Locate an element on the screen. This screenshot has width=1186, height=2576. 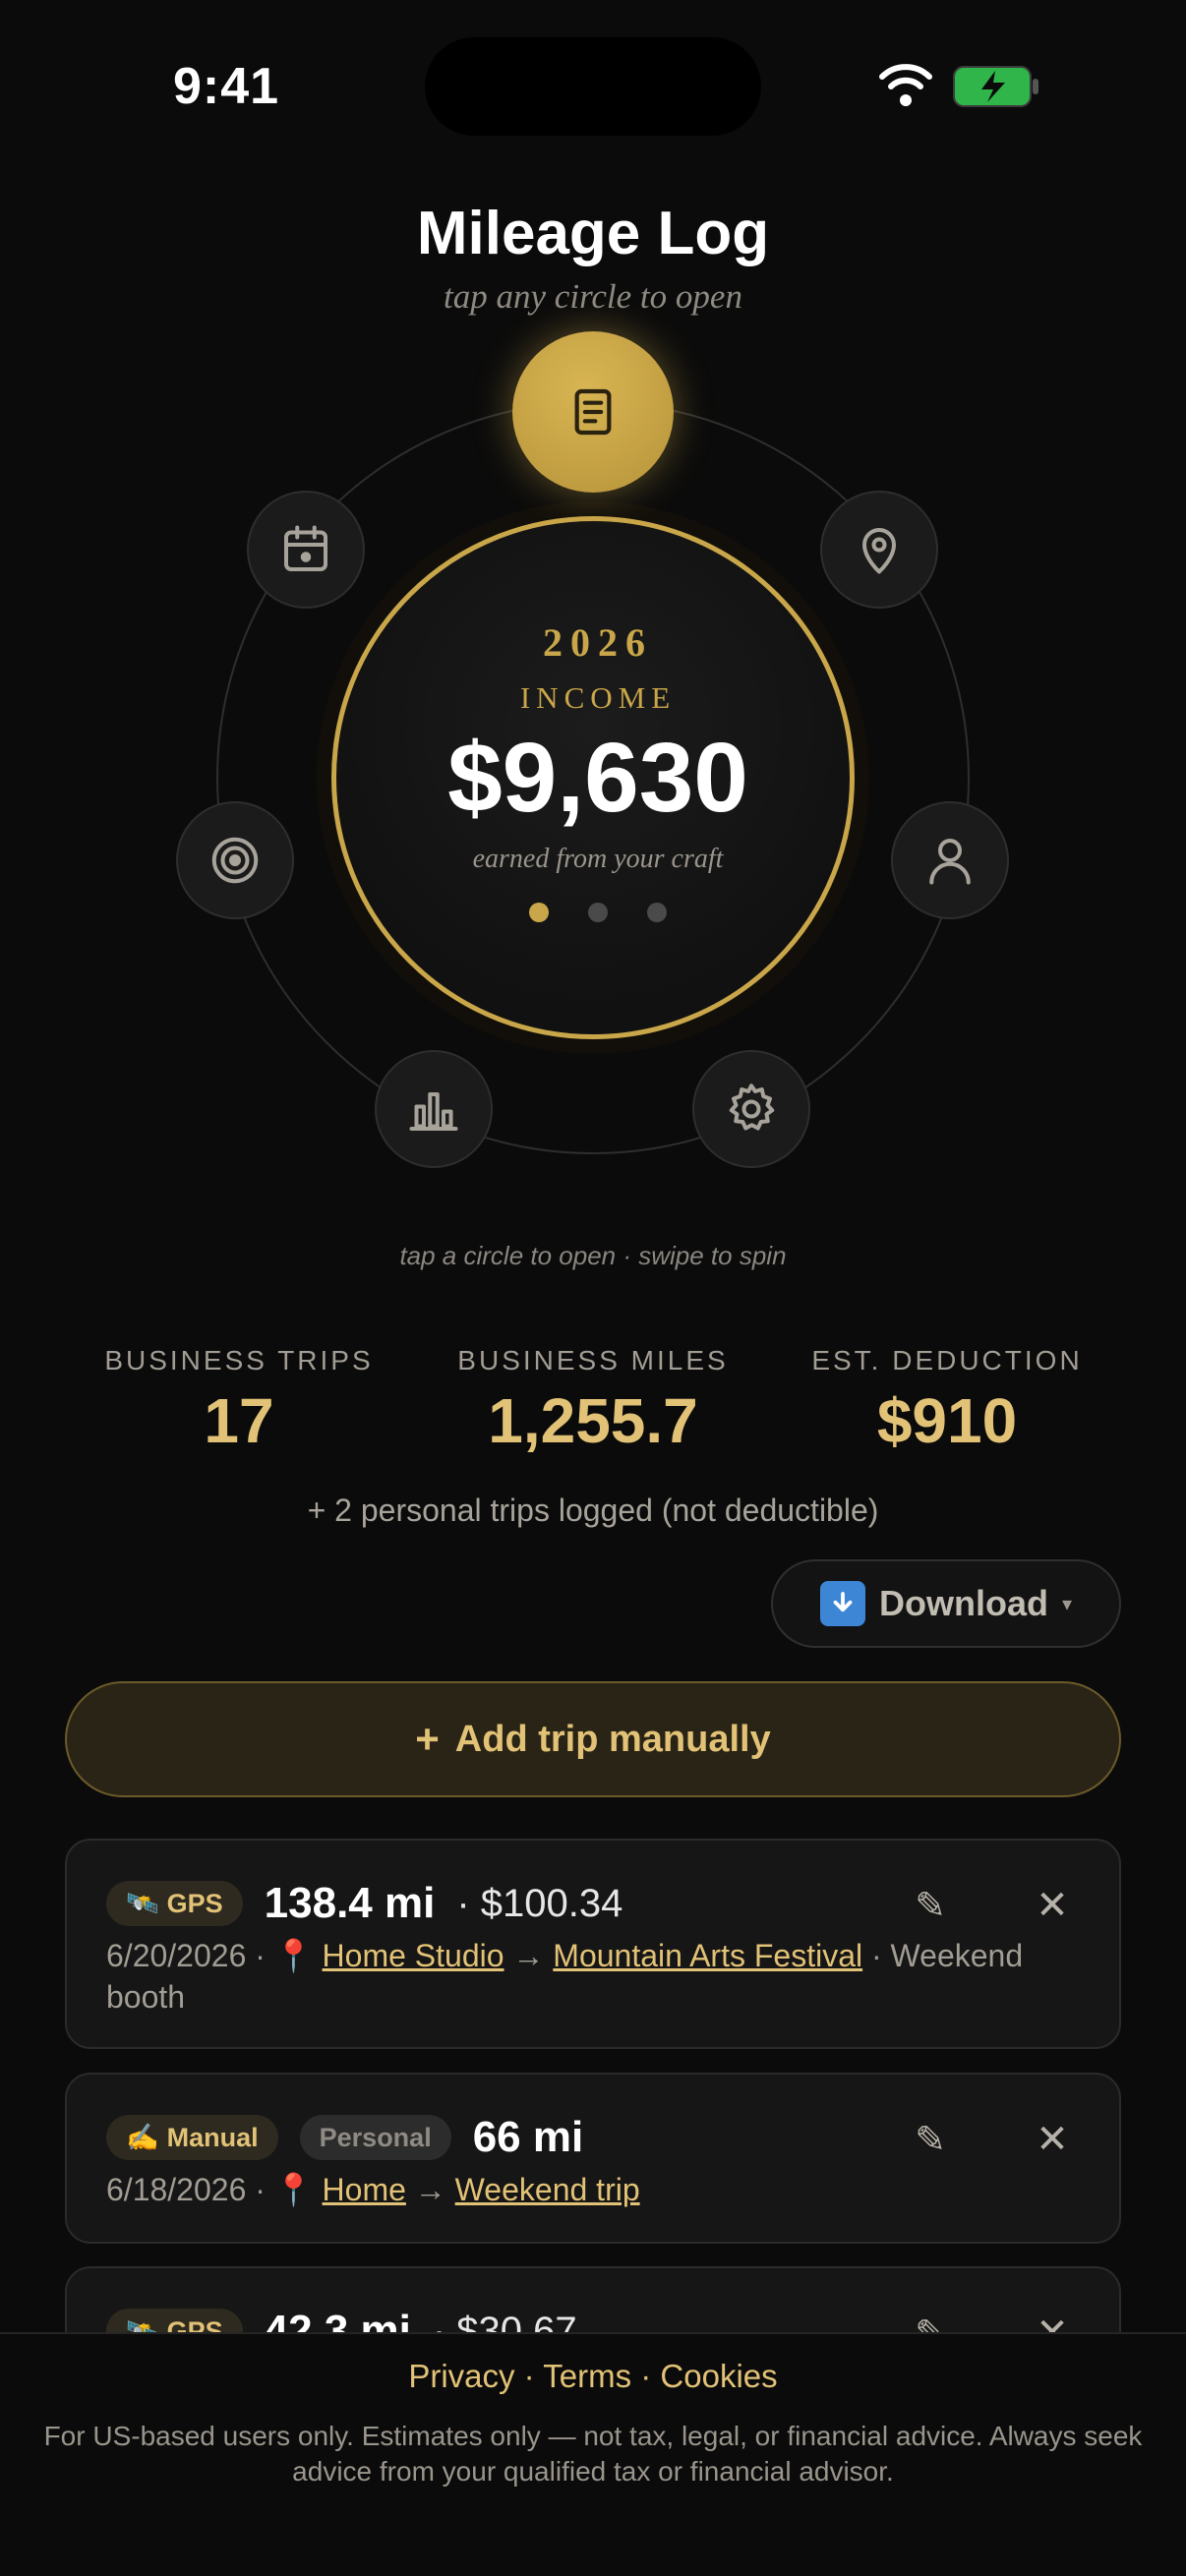
node-document is located at coordinates (593, 412).